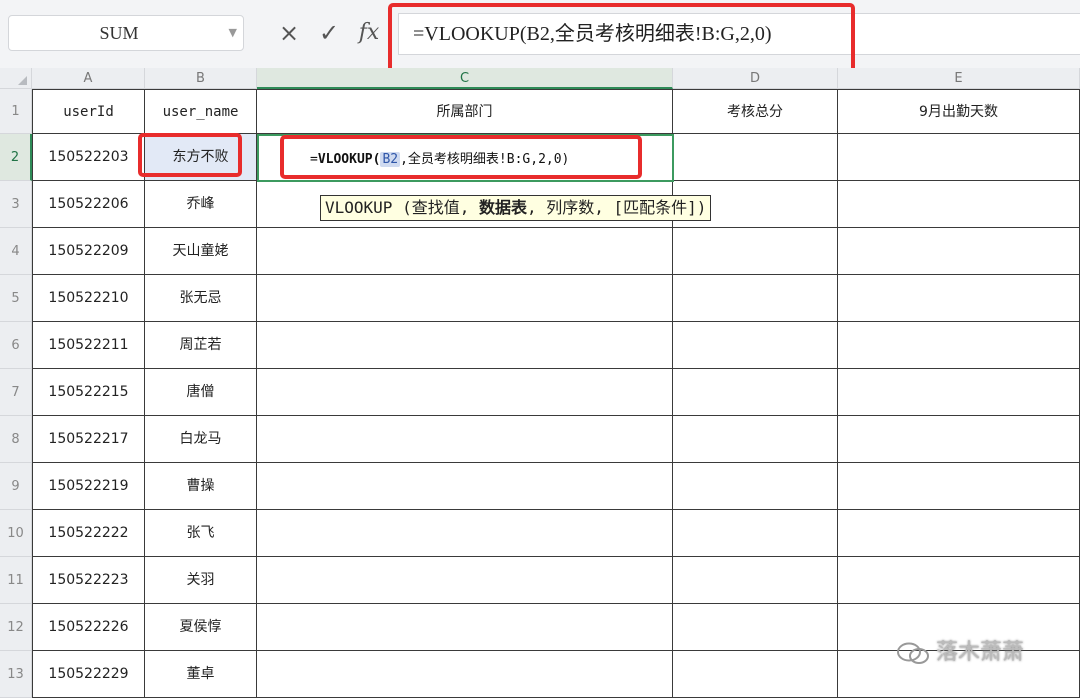  Describe the element at coordinates (345, 159) in the screenshot. I see `formula-function: VLOOKUP` at that location.